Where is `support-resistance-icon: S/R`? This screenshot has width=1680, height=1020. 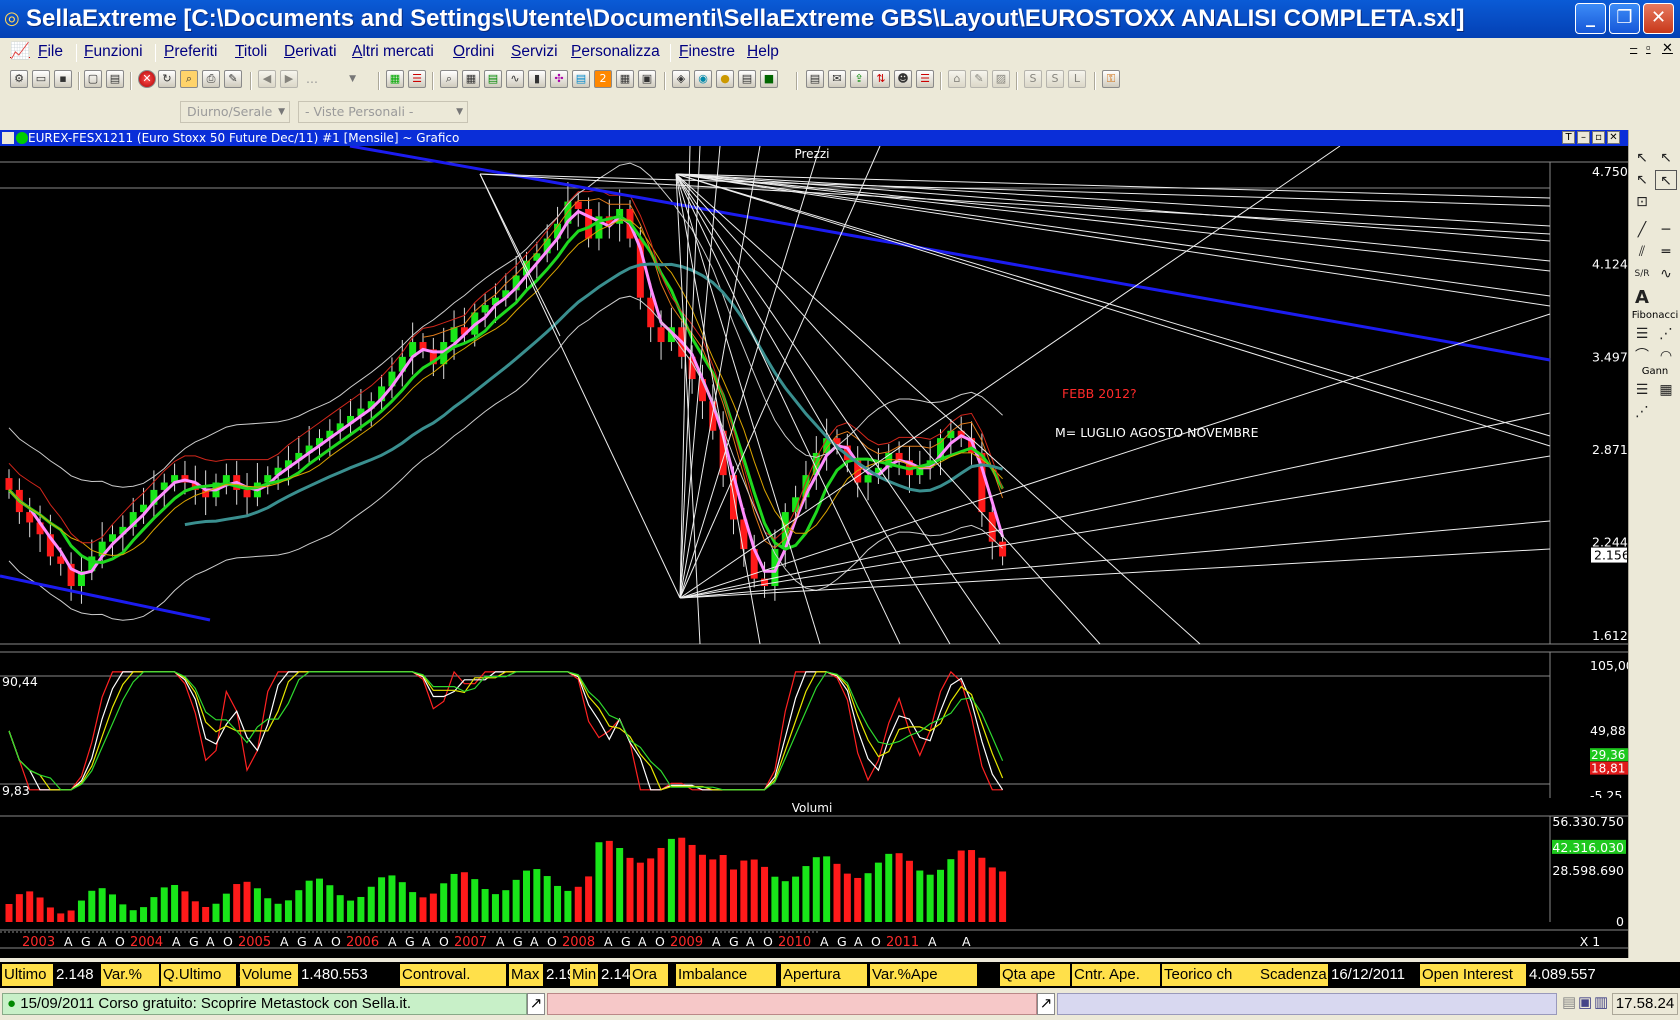 support-resistance-icon: S/R is located at coordinates (1642, 274).